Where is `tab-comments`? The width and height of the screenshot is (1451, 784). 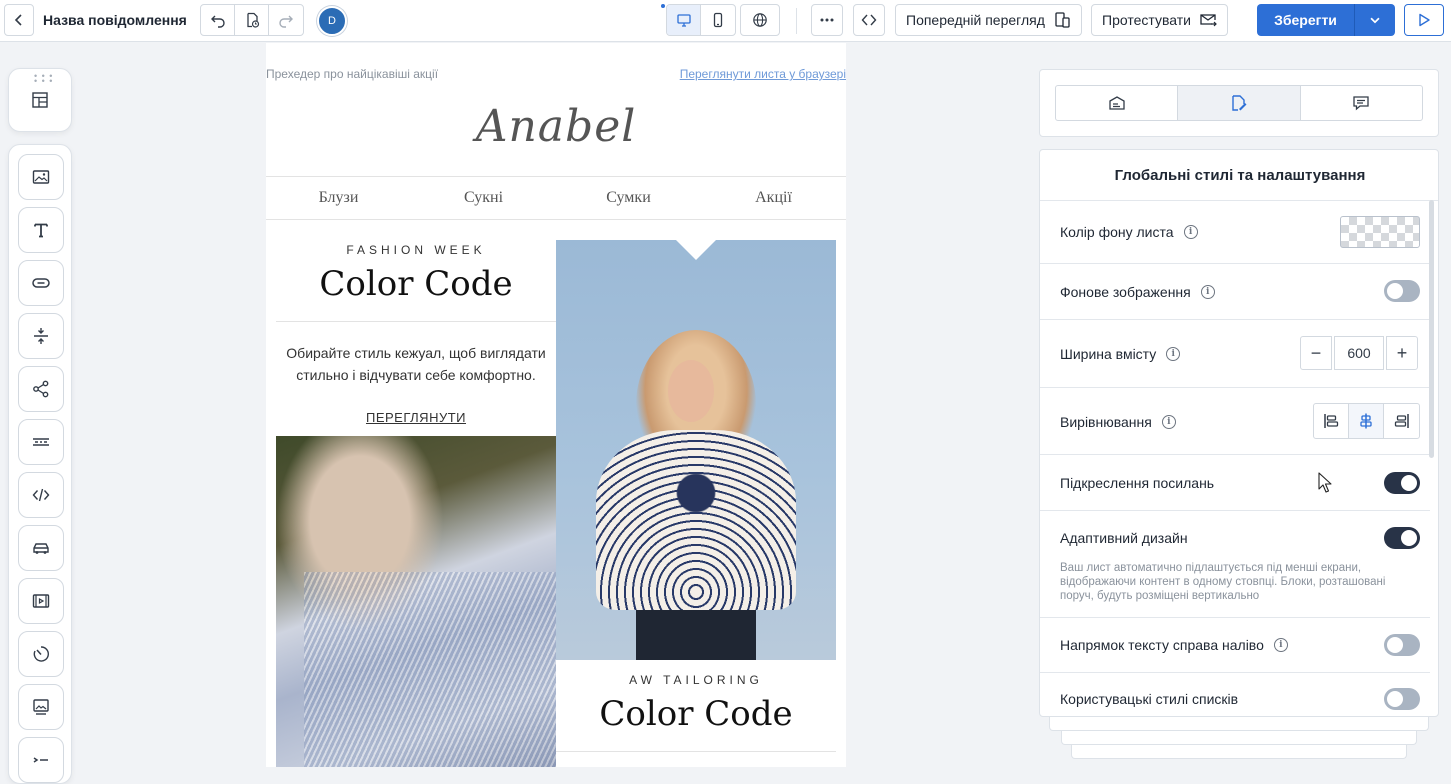
tab-comments is located at coordinates (1361, 103).